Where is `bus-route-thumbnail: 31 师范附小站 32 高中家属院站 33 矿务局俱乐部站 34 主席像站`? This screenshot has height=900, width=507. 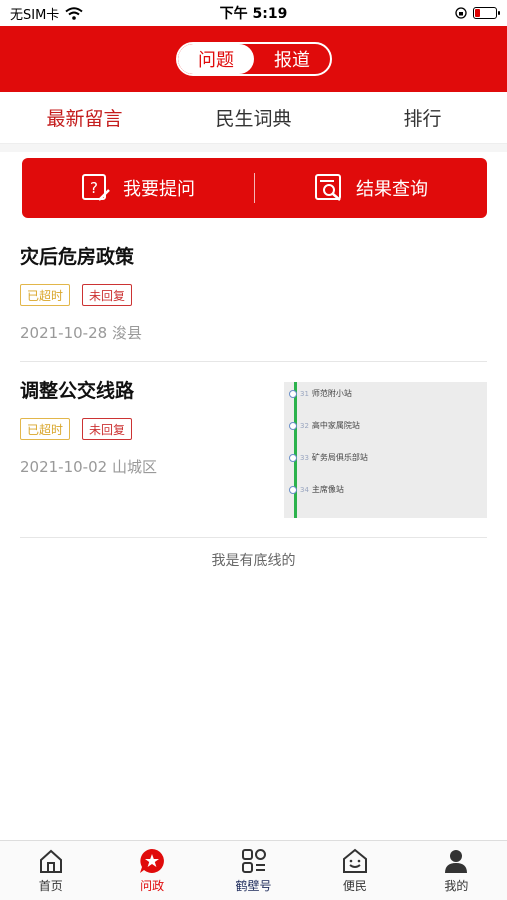
bus-route-thumbnail: 31 师范附小站 32 高中家属院站 33 矿务局俱乐部站 34 主席像站 is located at coordinates (385, 450).